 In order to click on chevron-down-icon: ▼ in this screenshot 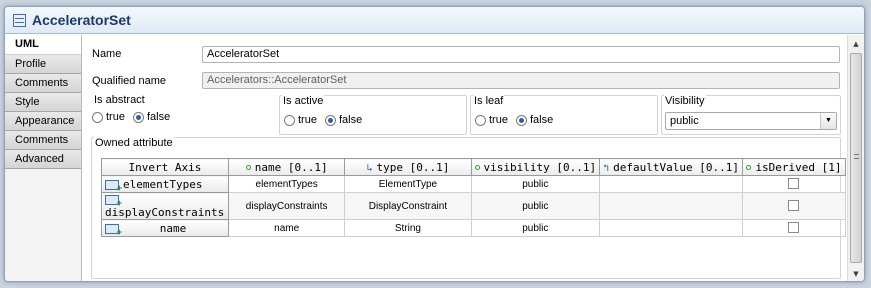, I will do `click(828, 121)`.